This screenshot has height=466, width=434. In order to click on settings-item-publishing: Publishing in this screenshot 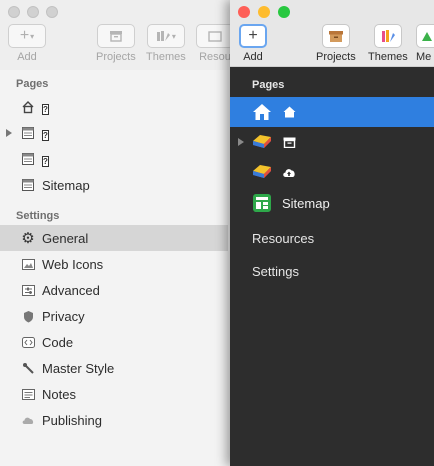, I will do `click(114, 420)`.